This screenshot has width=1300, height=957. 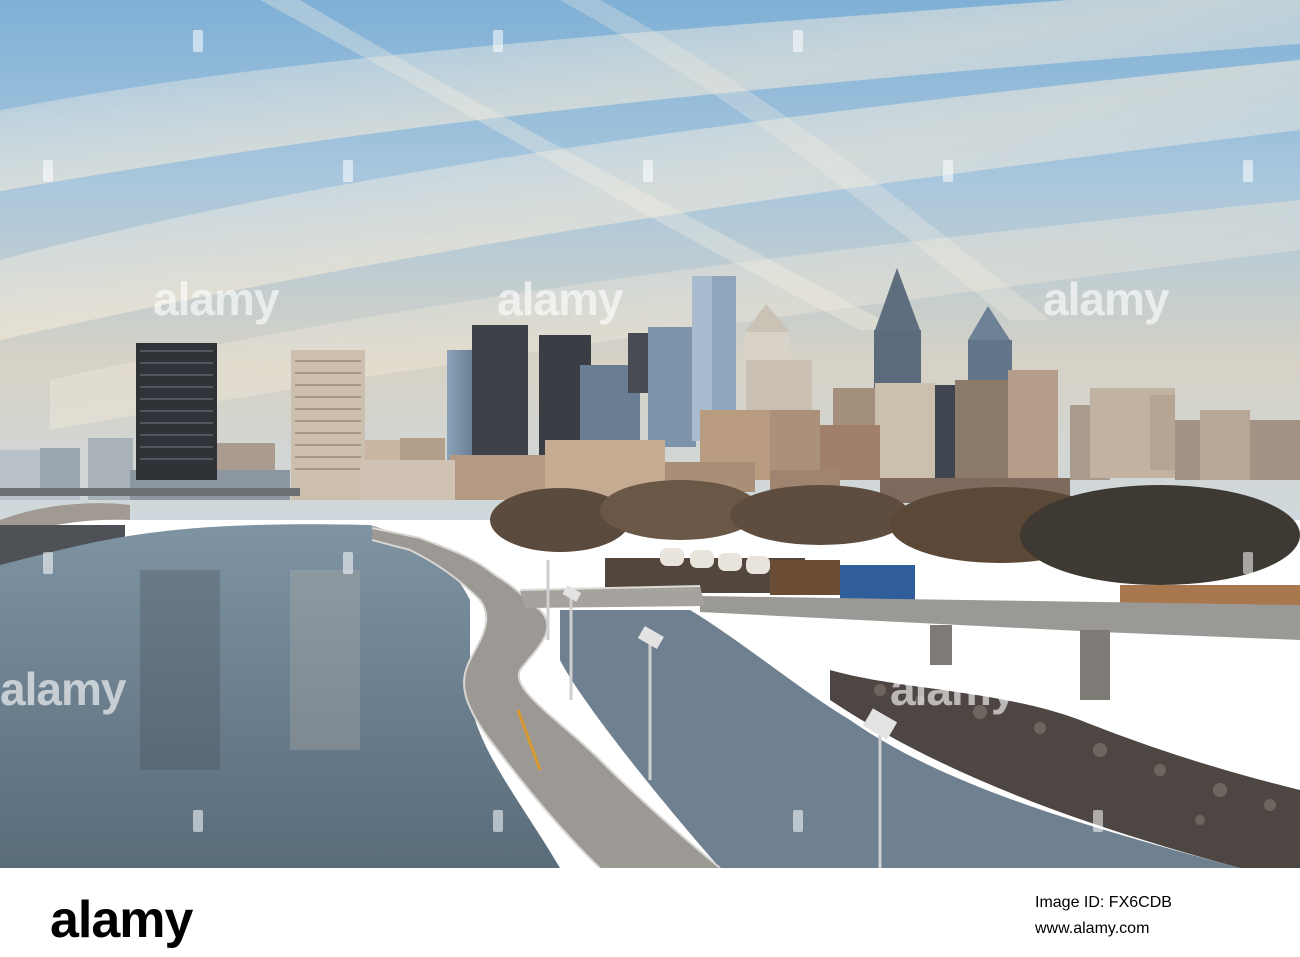 What do you see at coordinates (1103, 929) in the screenshot?
I see `site-link: www.alamy.com` at bounding box center [1103, 929].